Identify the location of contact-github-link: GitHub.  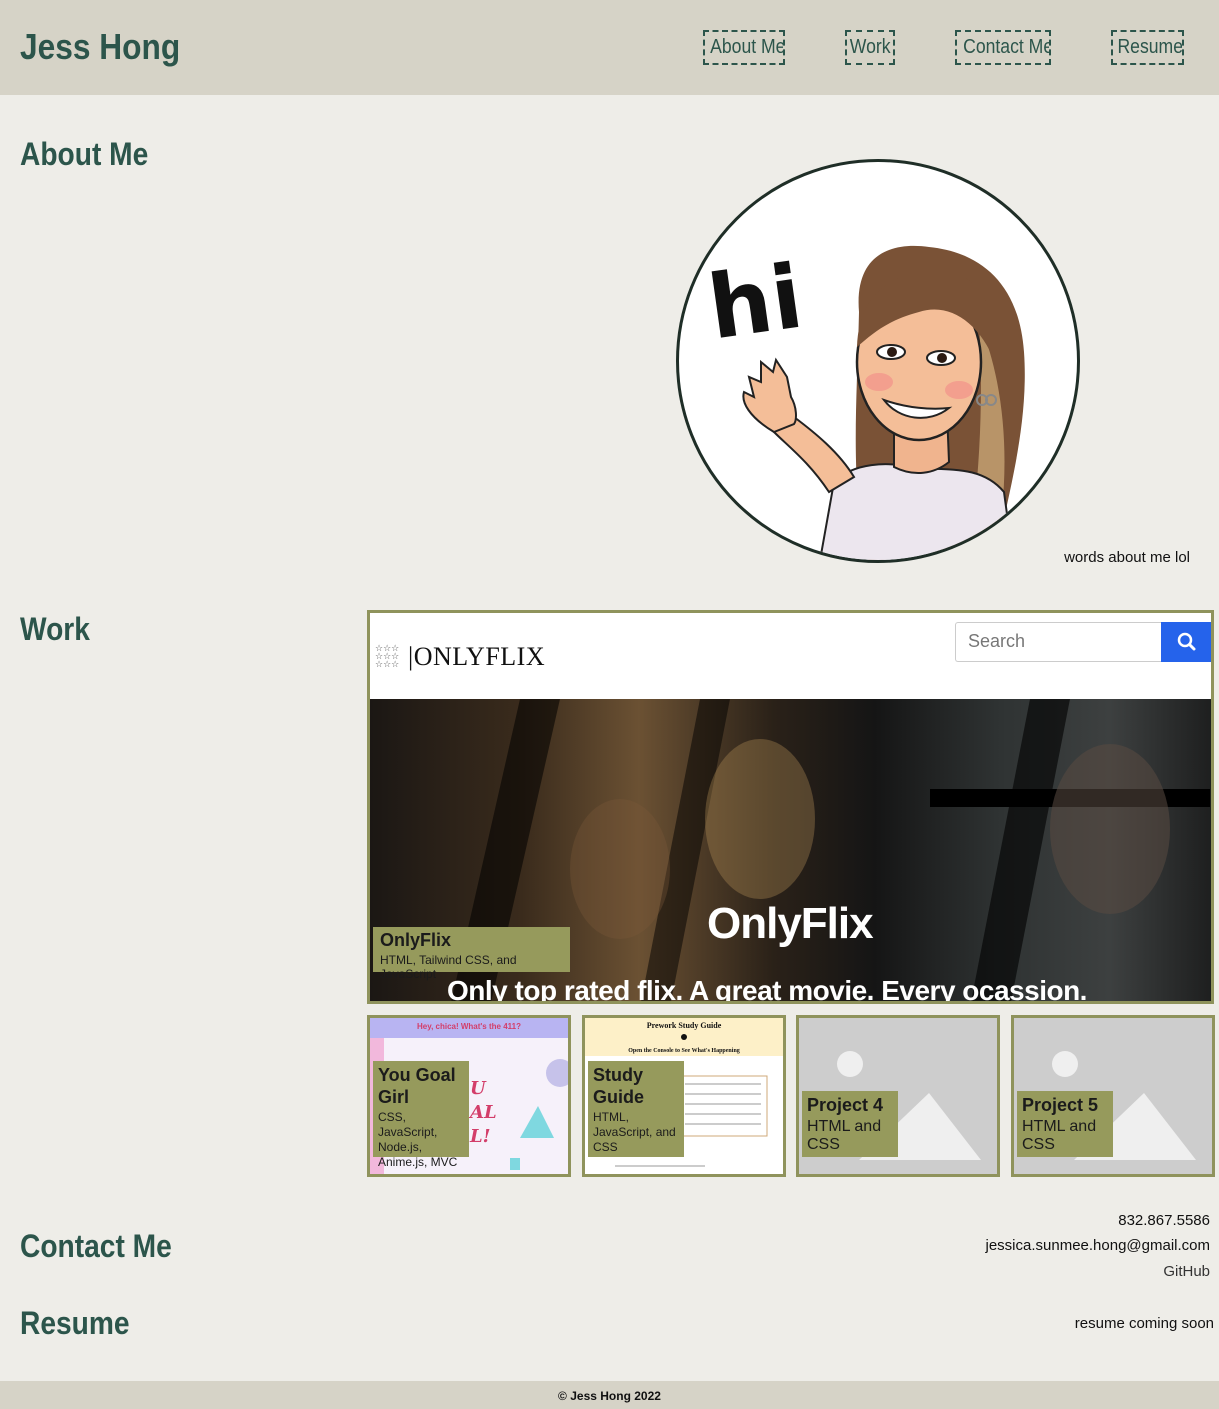
(1186, 1271).